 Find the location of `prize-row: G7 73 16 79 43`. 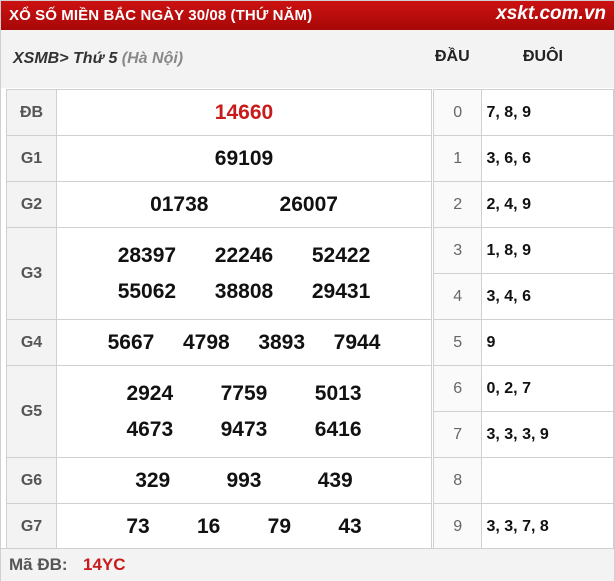

prize-row: G7 73 16 79 43 is located at coordinates (219, 526).